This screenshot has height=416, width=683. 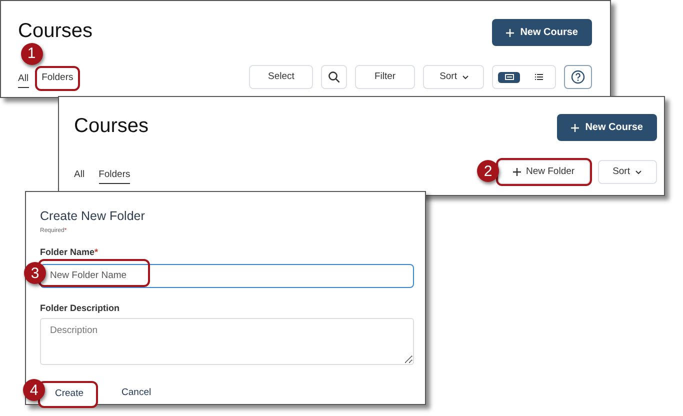 What do you see at coordinates (227, 276) in the screenshot?
I see `folder-name-field: New Folder Name` at bounding box center [227, 276].